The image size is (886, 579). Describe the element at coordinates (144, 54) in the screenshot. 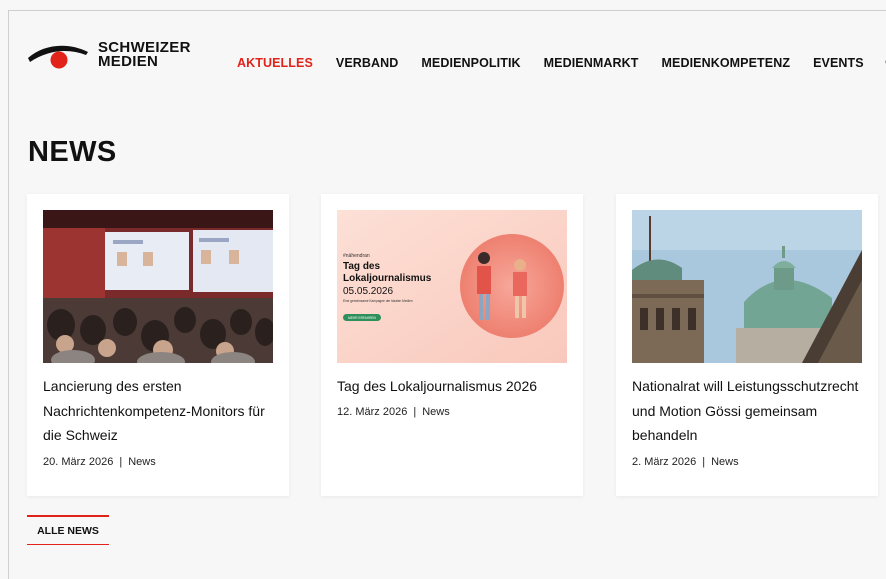

I see `brand-wordmark: SCHWEIZER MEDIEN` at that location.